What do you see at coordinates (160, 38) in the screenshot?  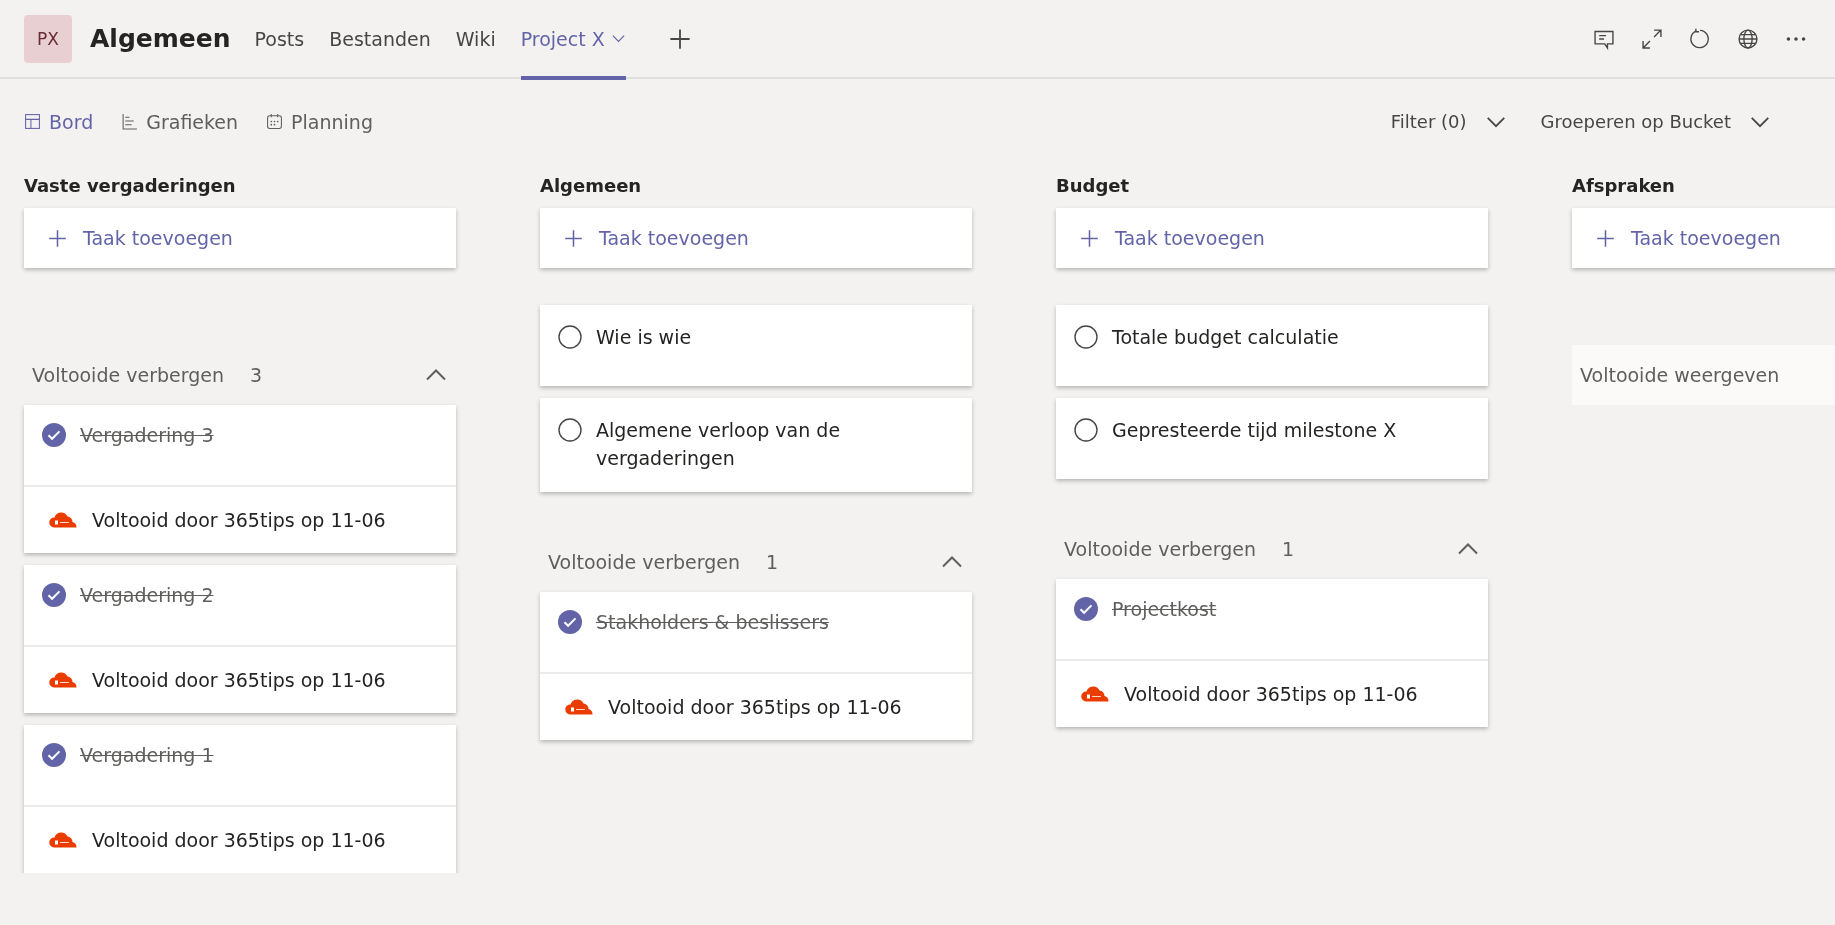 I see `channel-title: Algemeen` at bounding box center [160, 38].